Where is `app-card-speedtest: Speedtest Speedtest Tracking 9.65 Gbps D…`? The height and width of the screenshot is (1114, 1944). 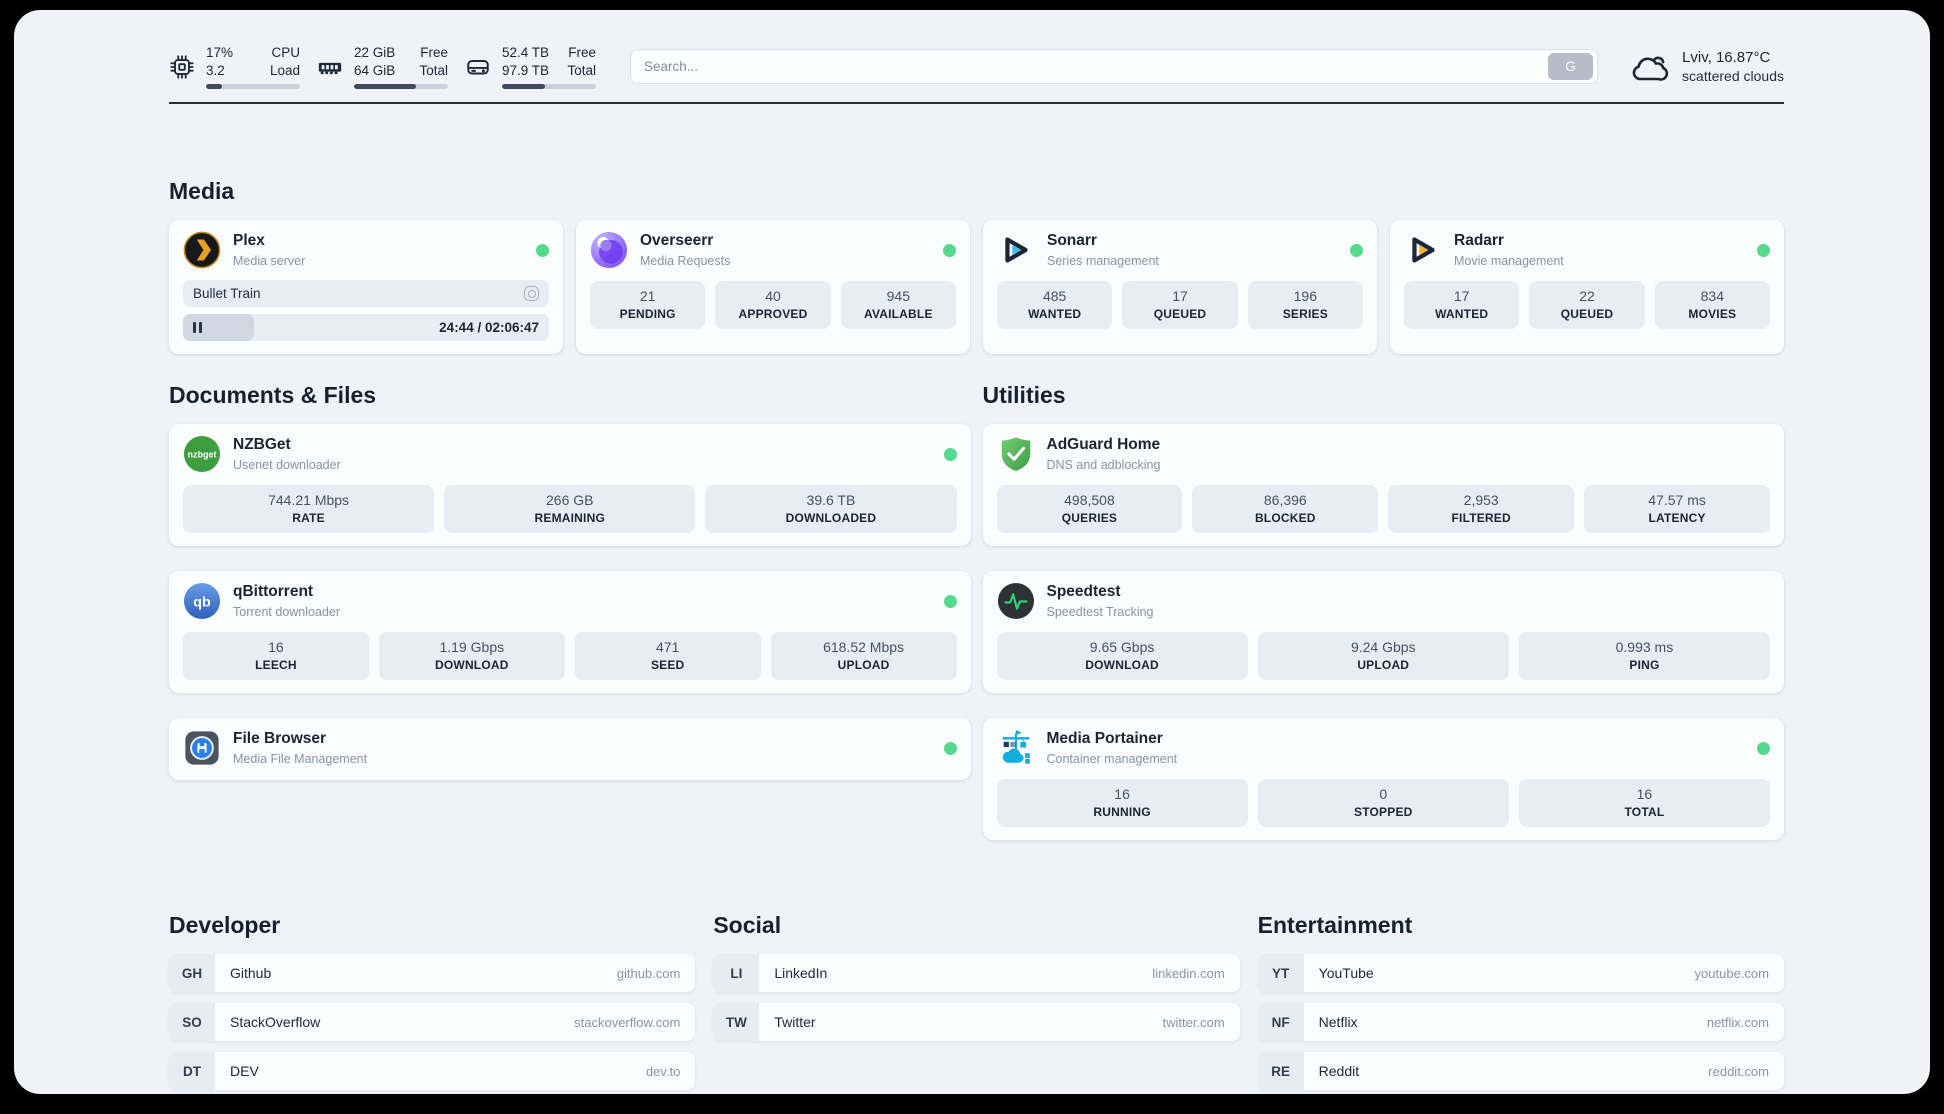
app-card-speedtest: Speedtest Speedtest Tracking 9.65 Gbps D… is located at coordinates (1383, 632).